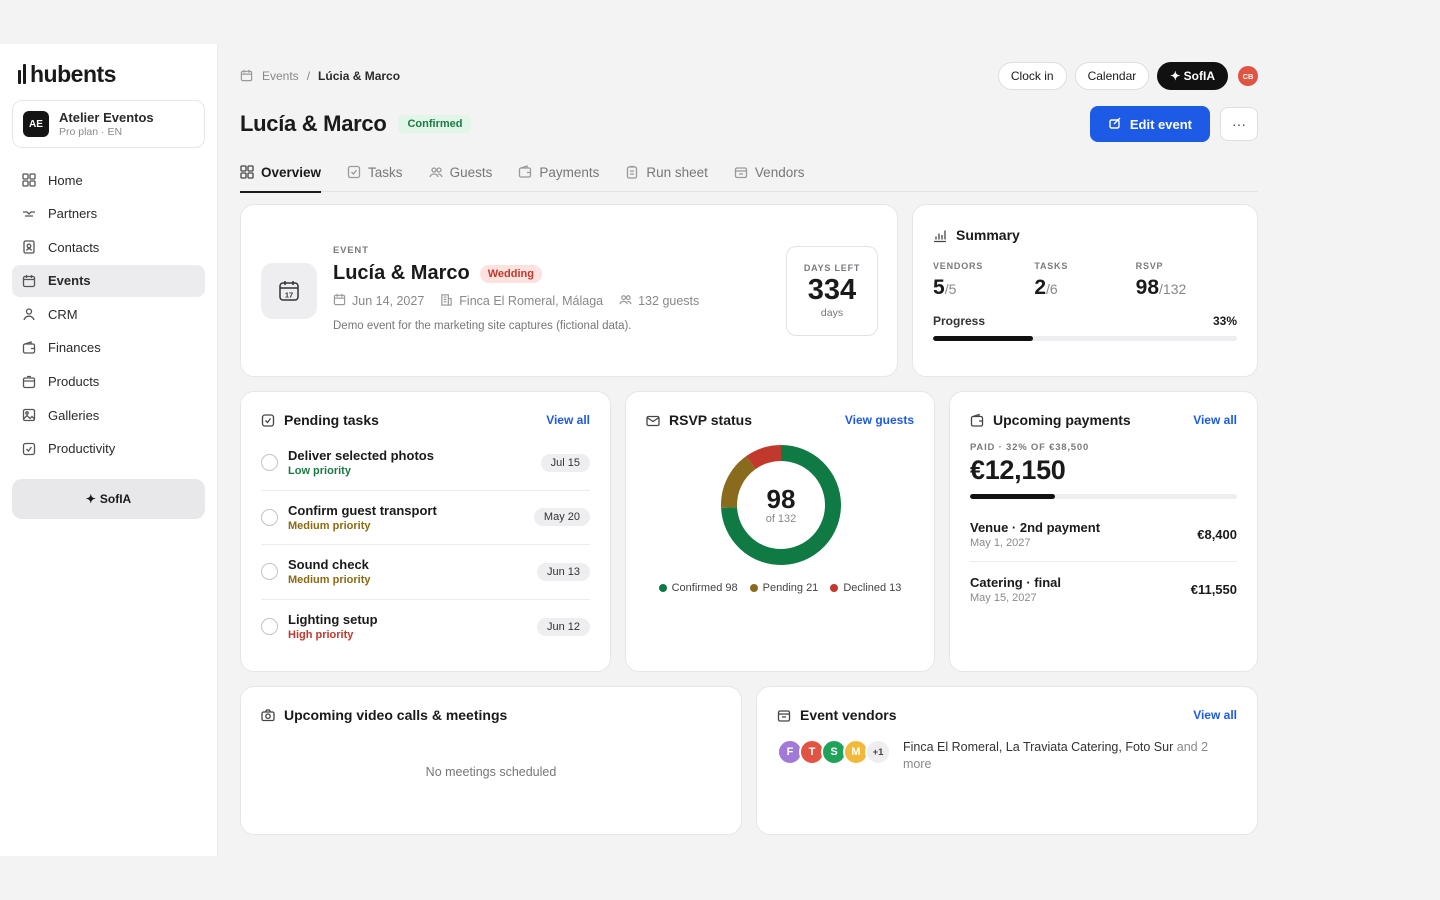 The width and height of the screenshot is (1440, 900). What do you see at coordinates (940, 235) in the screenshot?
I see `bar-chart-icon` at bounding box center [940, 235].